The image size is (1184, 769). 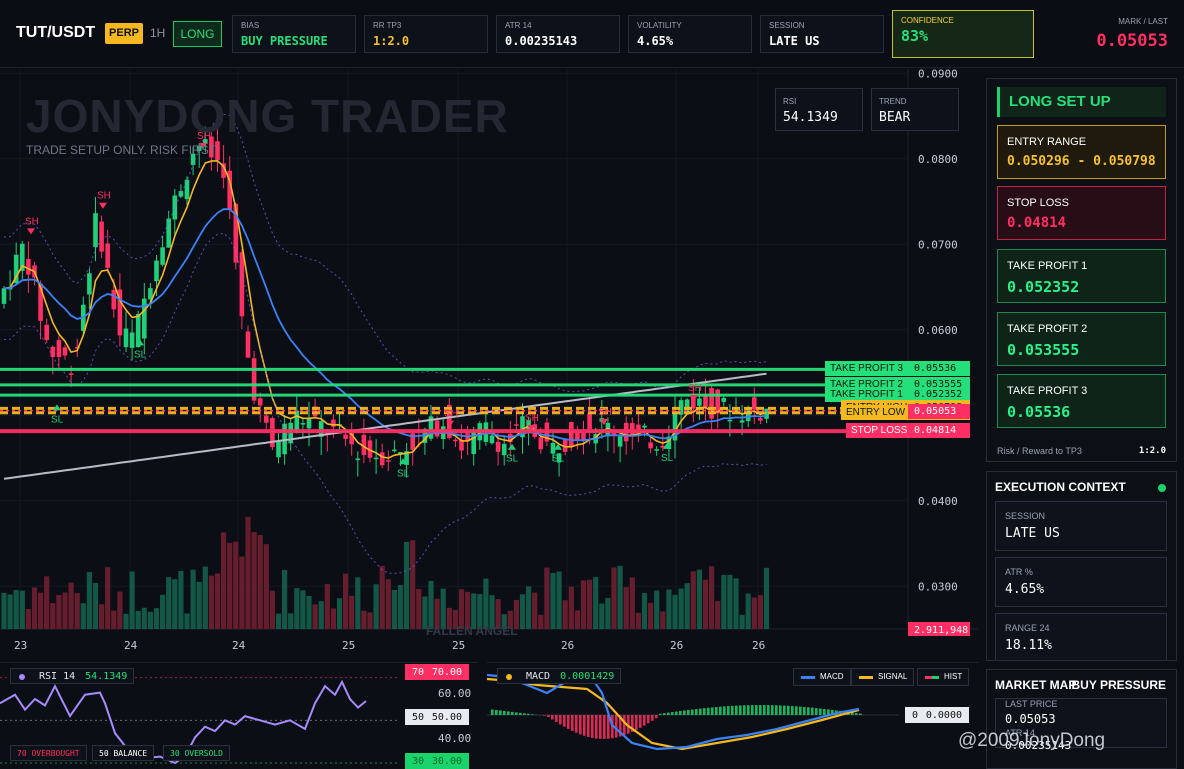 I want to click on symbol-title: TUT/USDT, so click(x=55, y=33).